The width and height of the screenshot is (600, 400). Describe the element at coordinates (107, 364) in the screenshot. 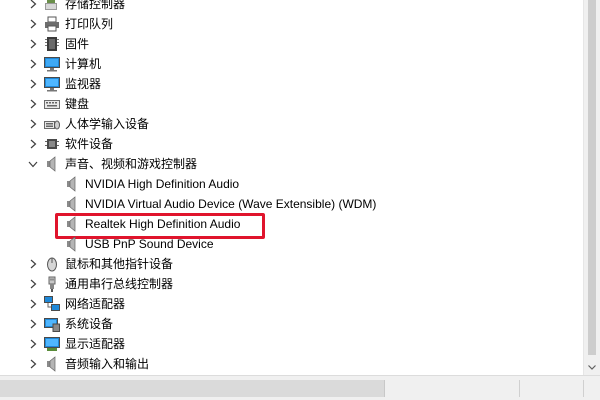

I see `tree-item-label: 音频输入和输出` at that location.